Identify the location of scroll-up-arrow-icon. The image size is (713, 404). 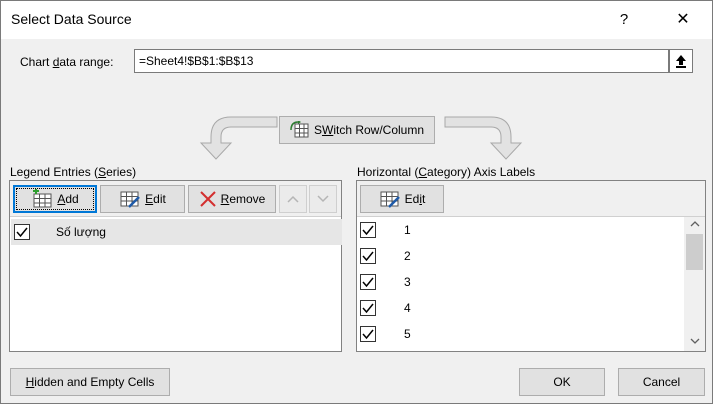
(694, 225).